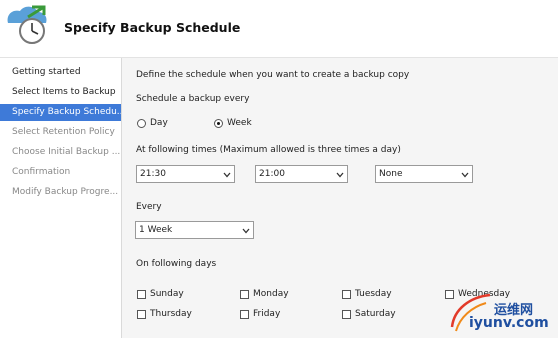 This screenshot has height=338, width=558. Describe the element at coordinates (185, 174) in the screenshot. I see `time-1-dropdown: 21:30` at that location.